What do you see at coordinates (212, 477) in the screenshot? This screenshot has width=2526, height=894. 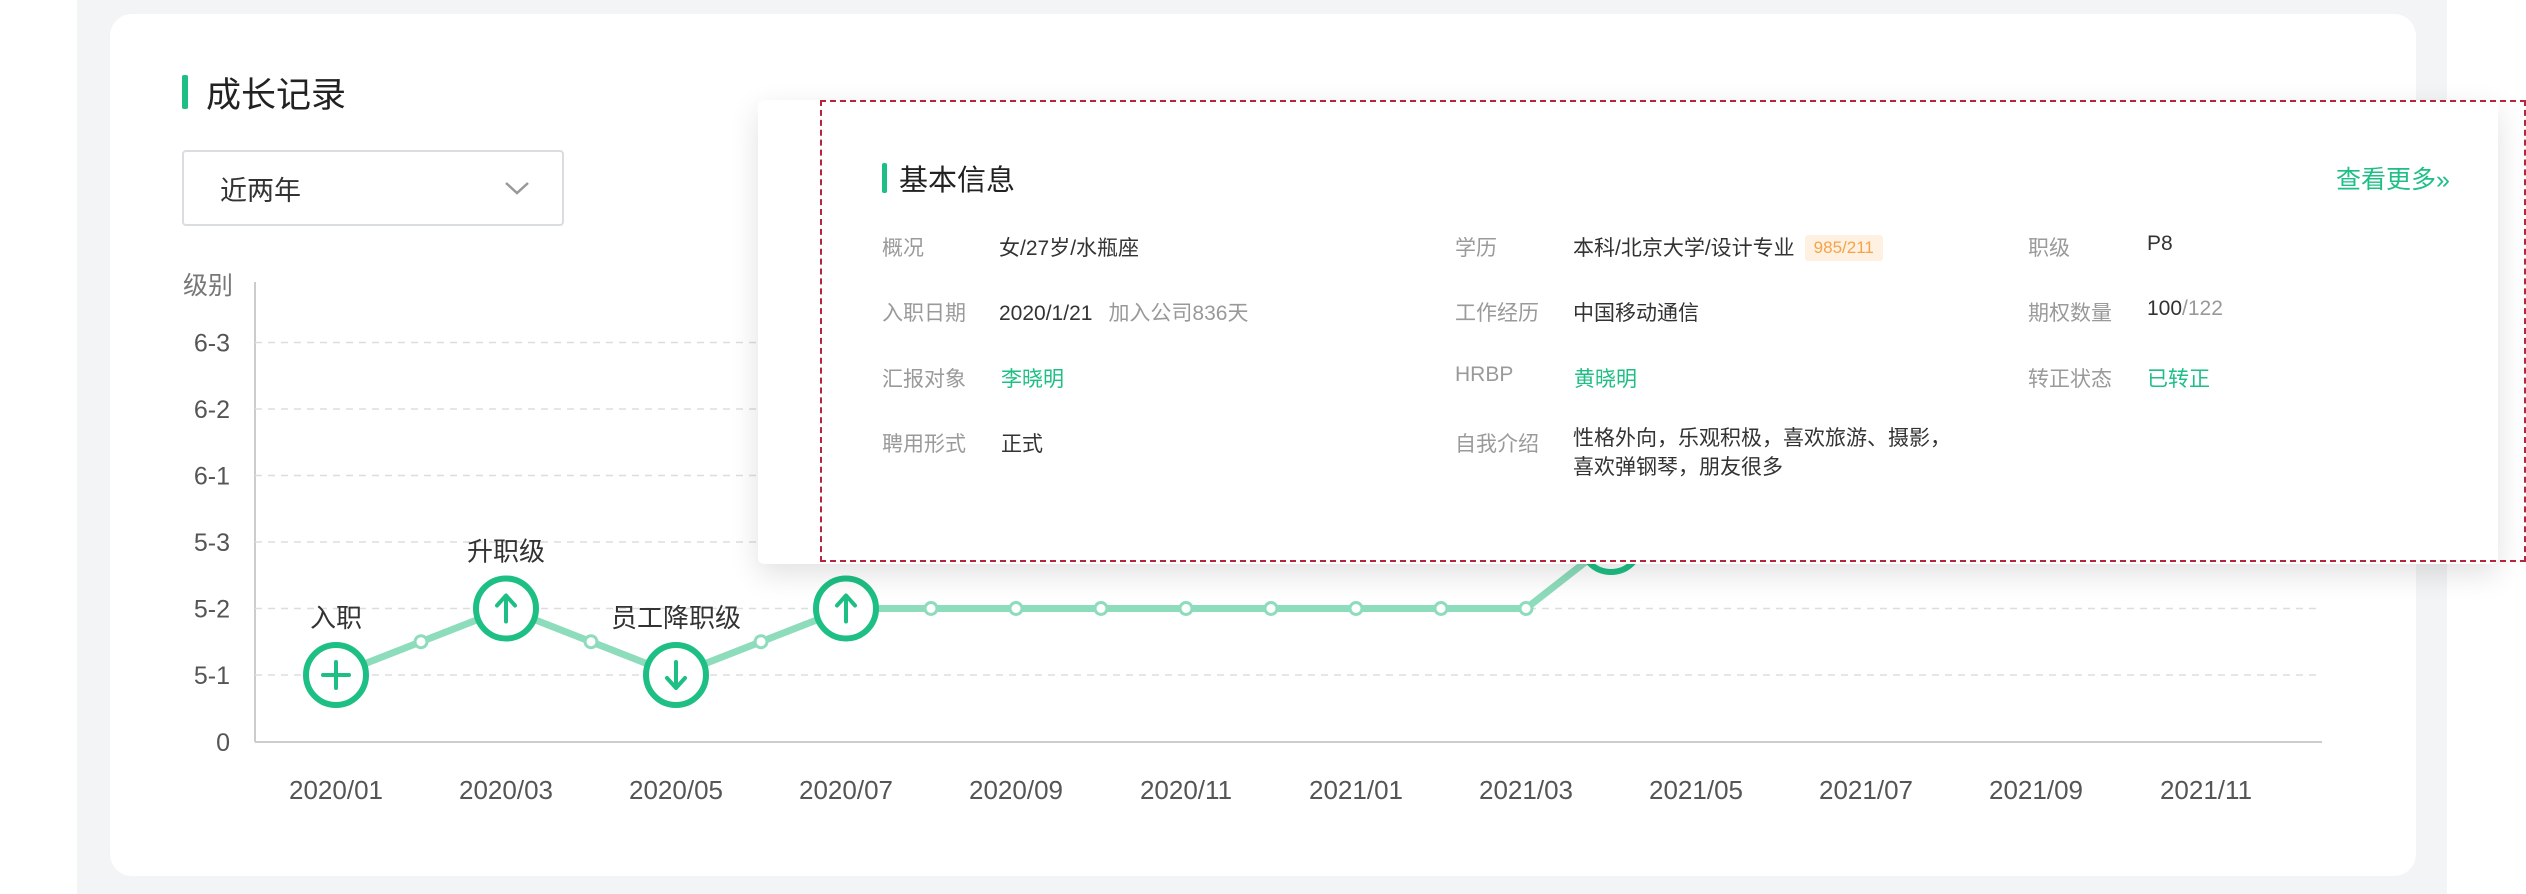 I see `y-tick-label: 6-1` at bounding box center [212, 477].